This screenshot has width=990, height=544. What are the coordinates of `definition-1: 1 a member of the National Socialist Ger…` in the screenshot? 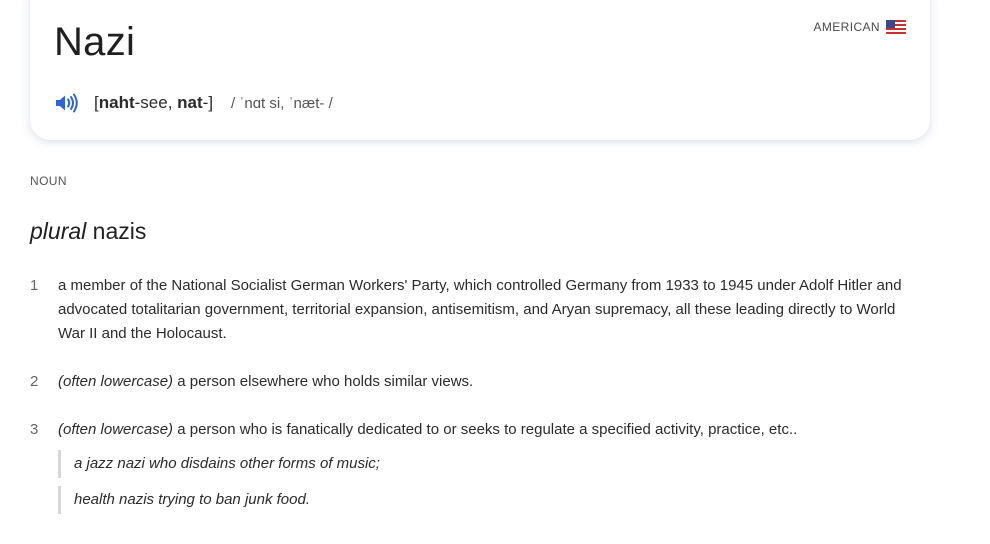 It's located at (475, 310).